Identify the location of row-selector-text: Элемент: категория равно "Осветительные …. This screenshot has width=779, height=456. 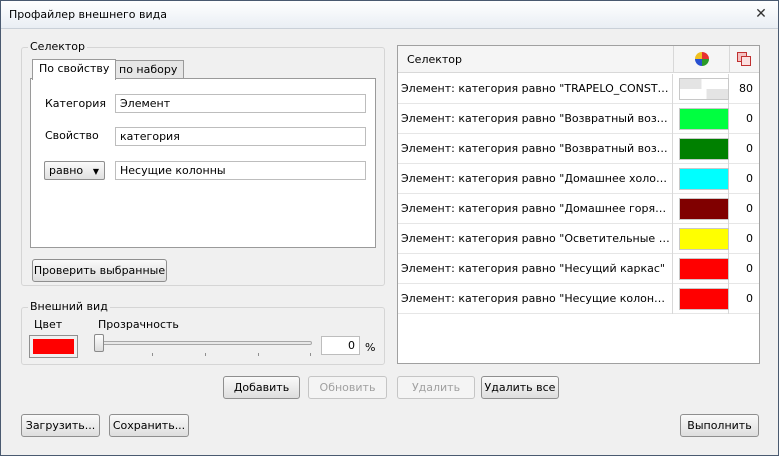
(537, 239).